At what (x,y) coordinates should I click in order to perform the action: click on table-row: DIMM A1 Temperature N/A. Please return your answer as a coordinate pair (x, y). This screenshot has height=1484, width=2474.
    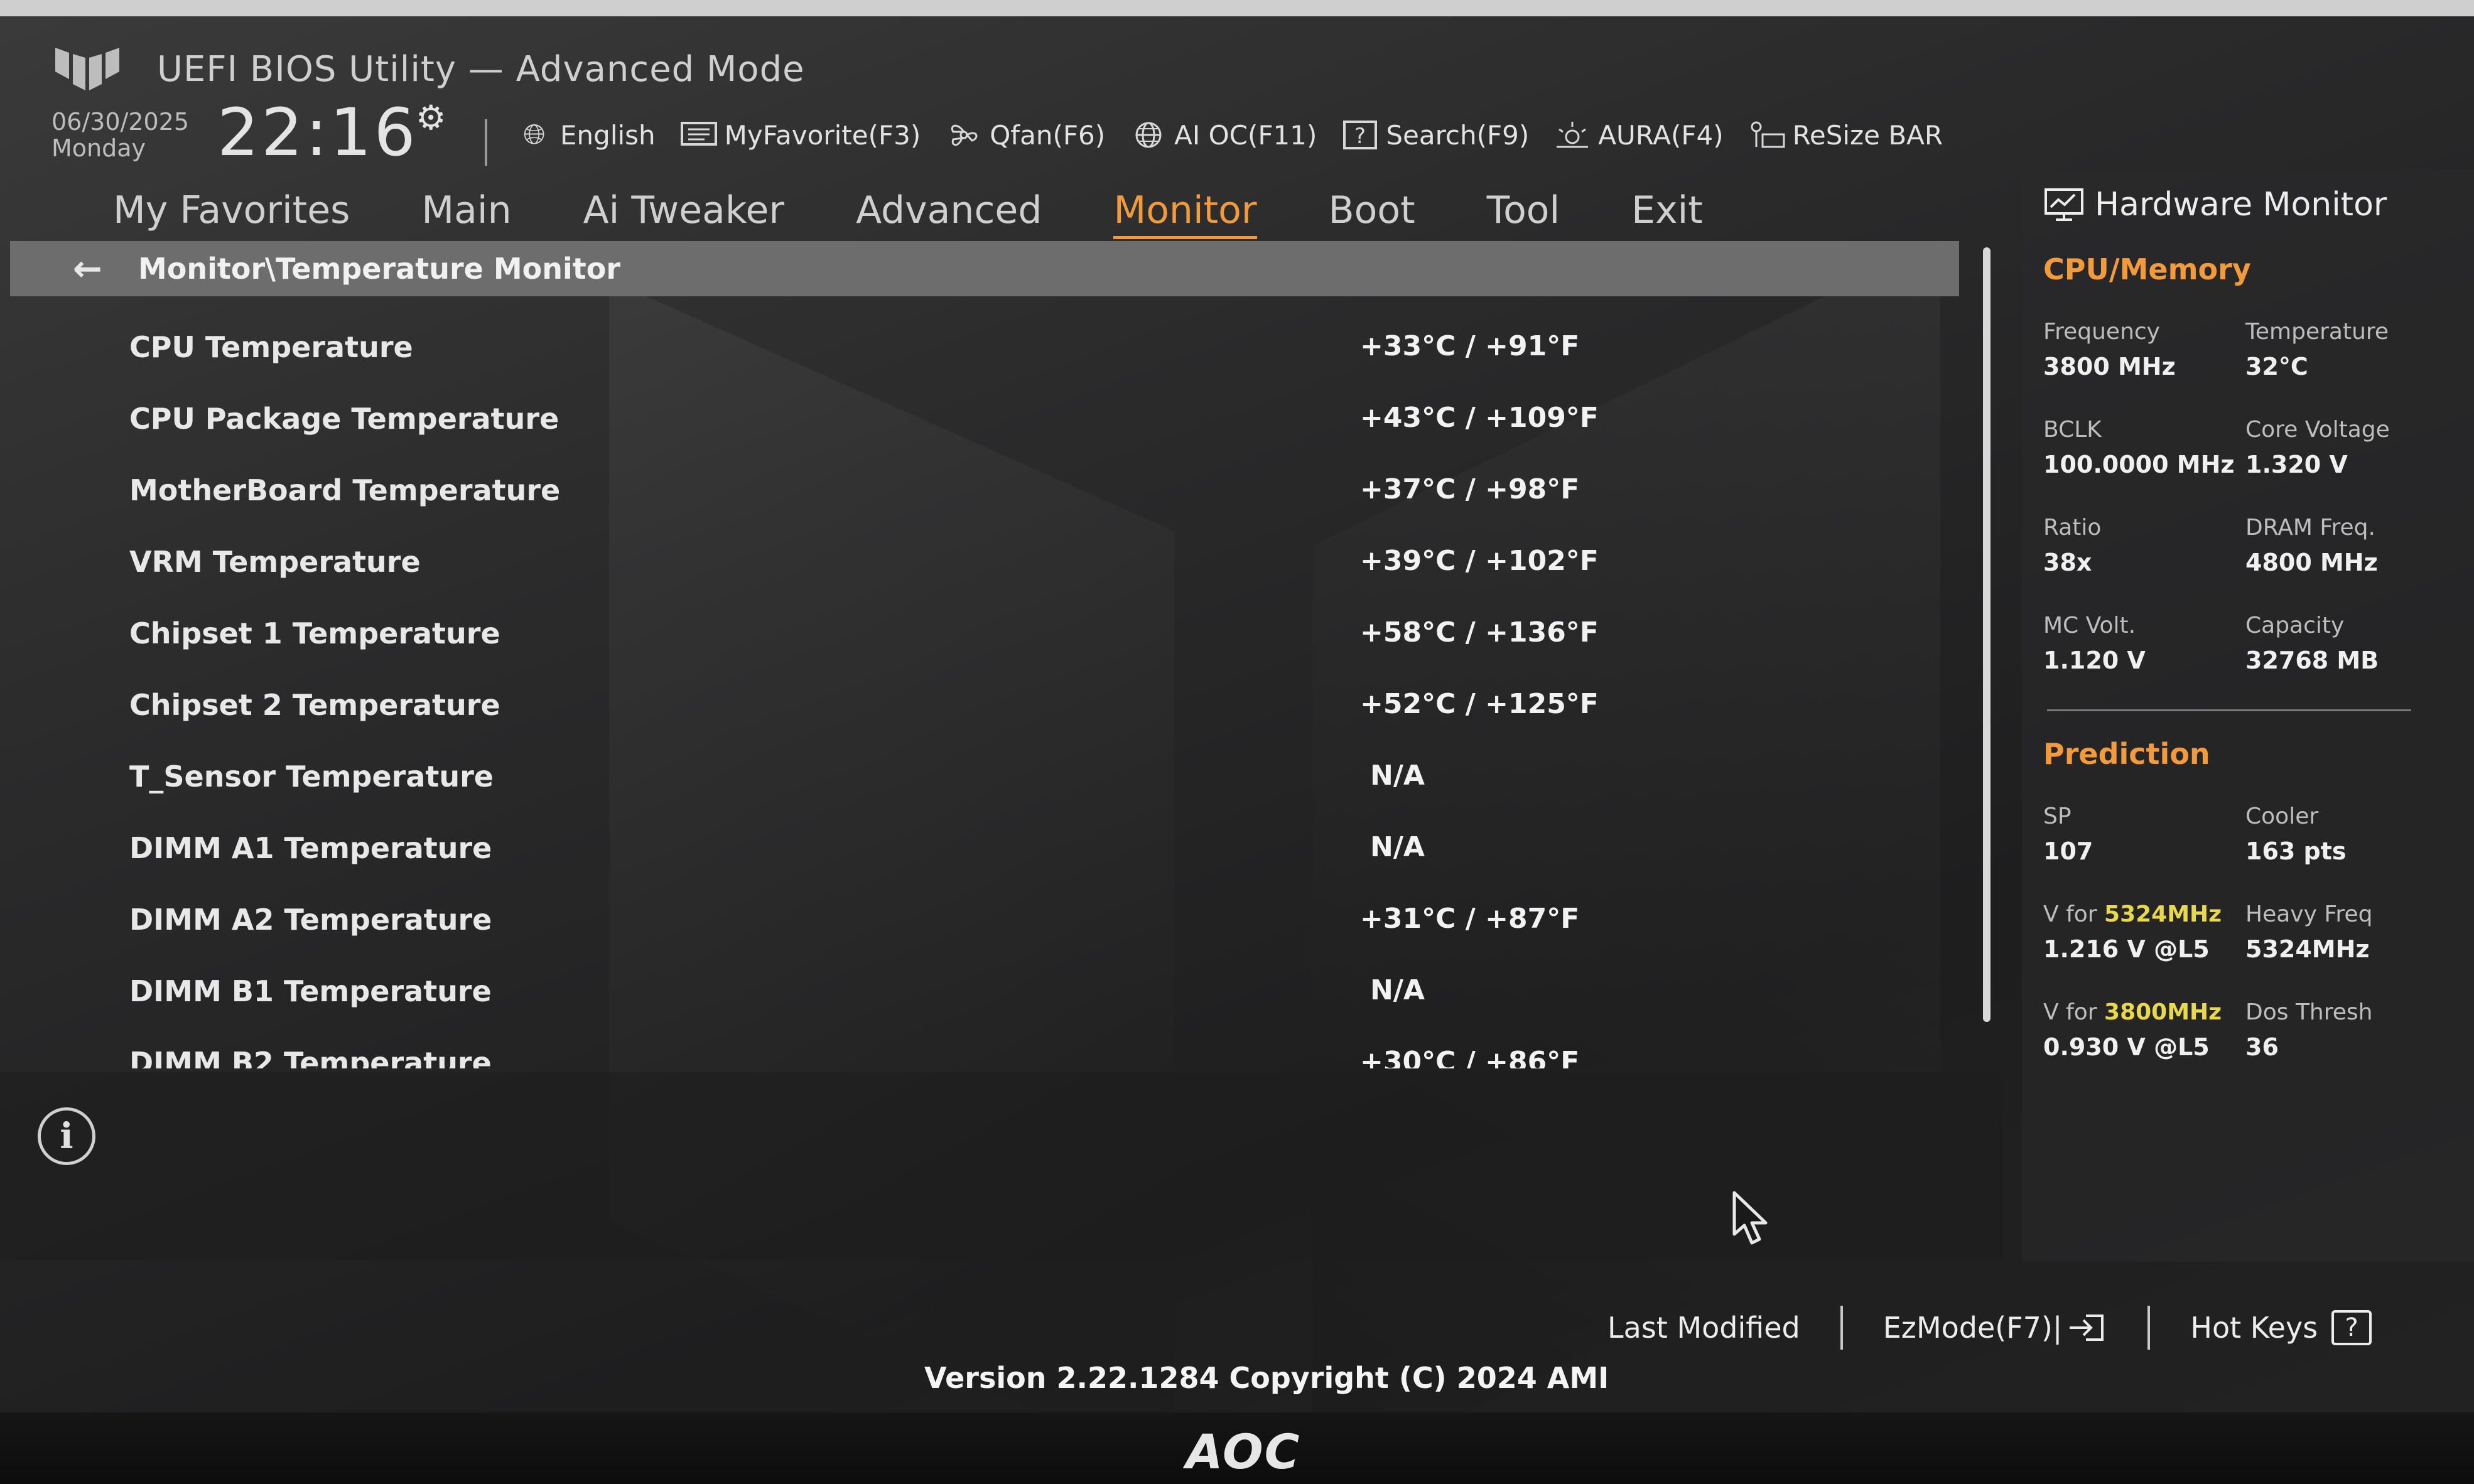
    Looking at the image, I should click on (979, 847).